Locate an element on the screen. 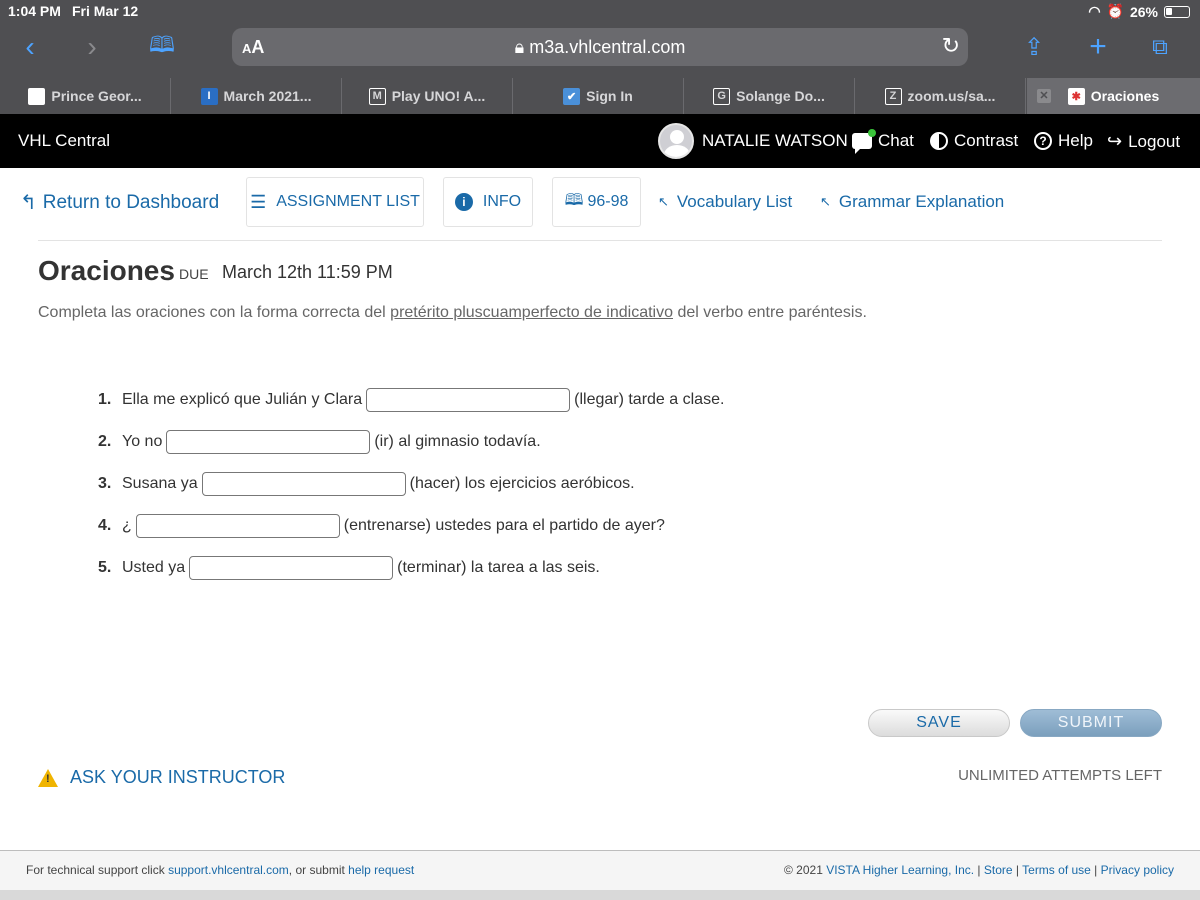 This screenshot has height=900, width=1200. pages-button: 🕮 96-98 is located at coordinates (596, 202).